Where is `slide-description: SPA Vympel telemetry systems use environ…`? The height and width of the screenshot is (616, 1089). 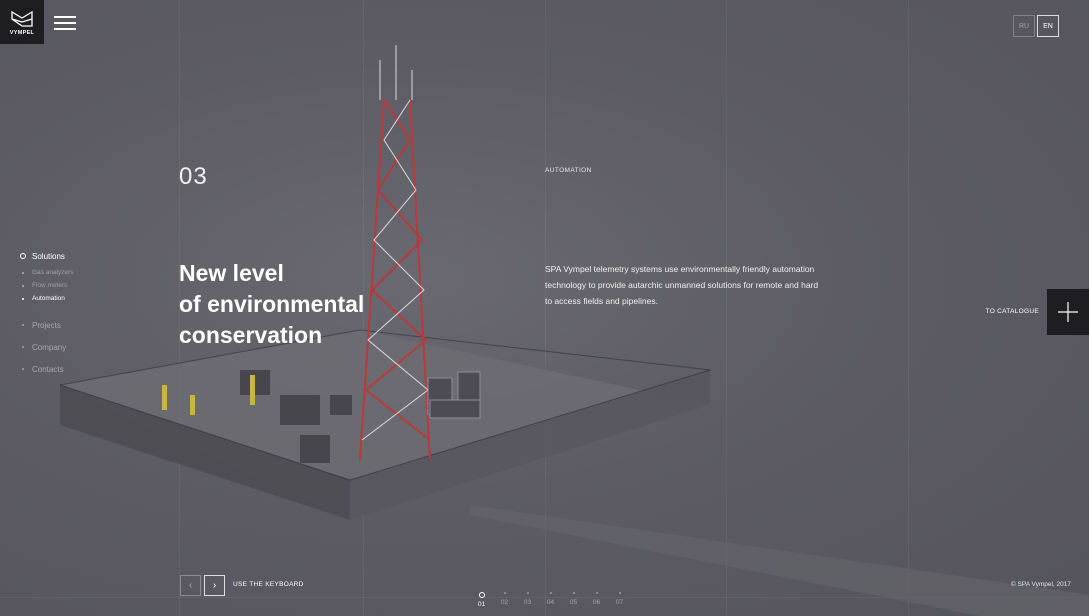 slide-description: SPA Vympel telemetry systems use environ… is located at coordinates (682, 285).